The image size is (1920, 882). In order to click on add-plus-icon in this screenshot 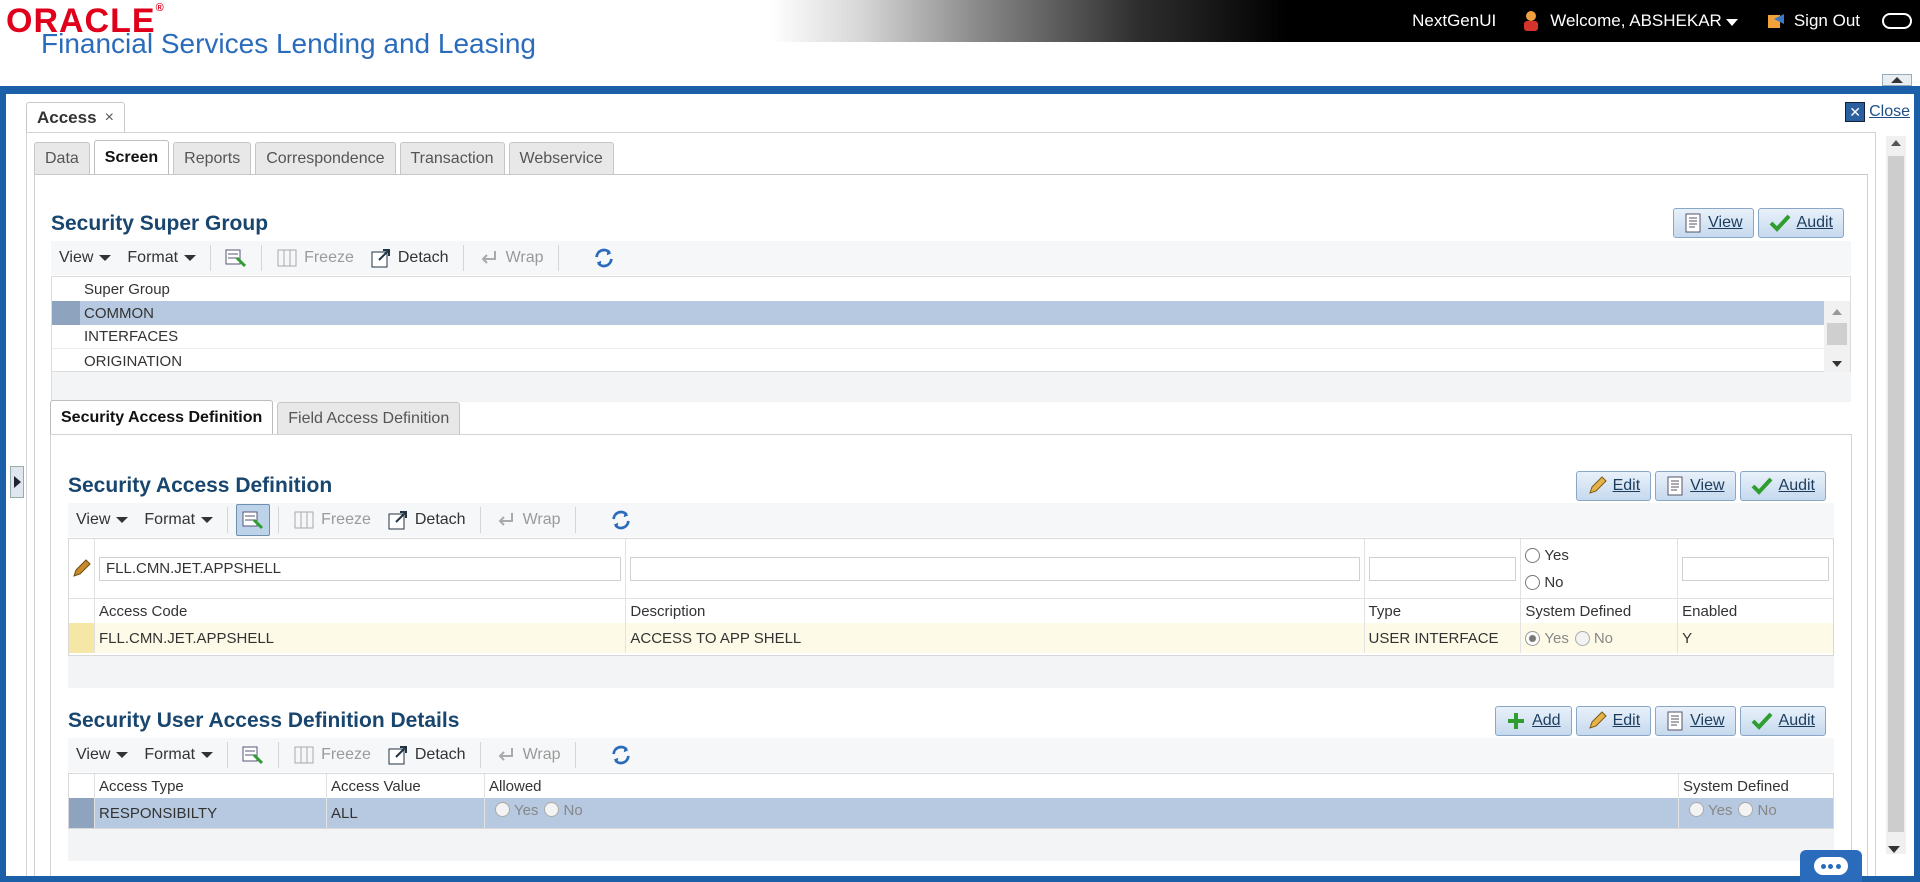, I will do `click(1516, 721)`.